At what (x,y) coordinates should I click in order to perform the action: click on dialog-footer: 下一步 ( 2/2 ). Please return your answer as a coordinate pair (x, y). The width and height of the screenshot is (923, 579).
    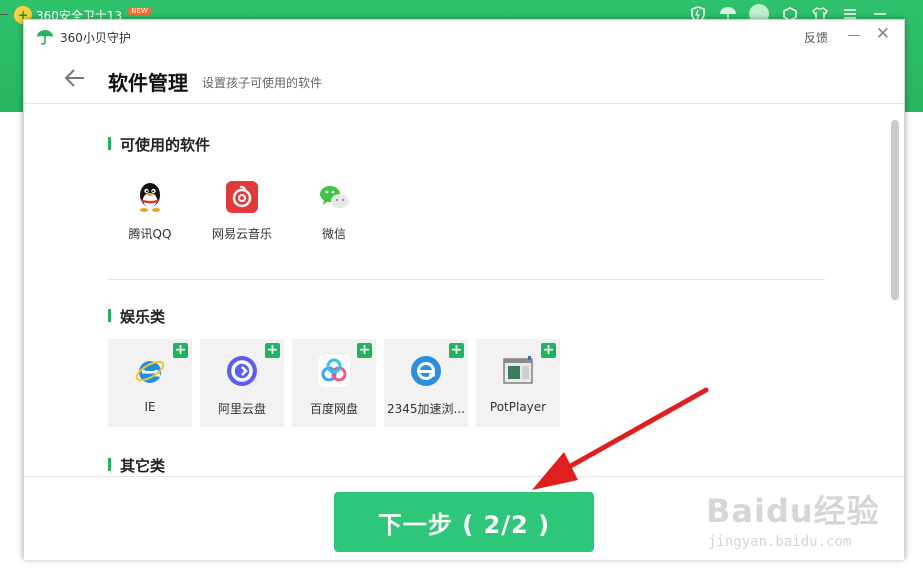
    Looking at the image, I should click on (464, 518).